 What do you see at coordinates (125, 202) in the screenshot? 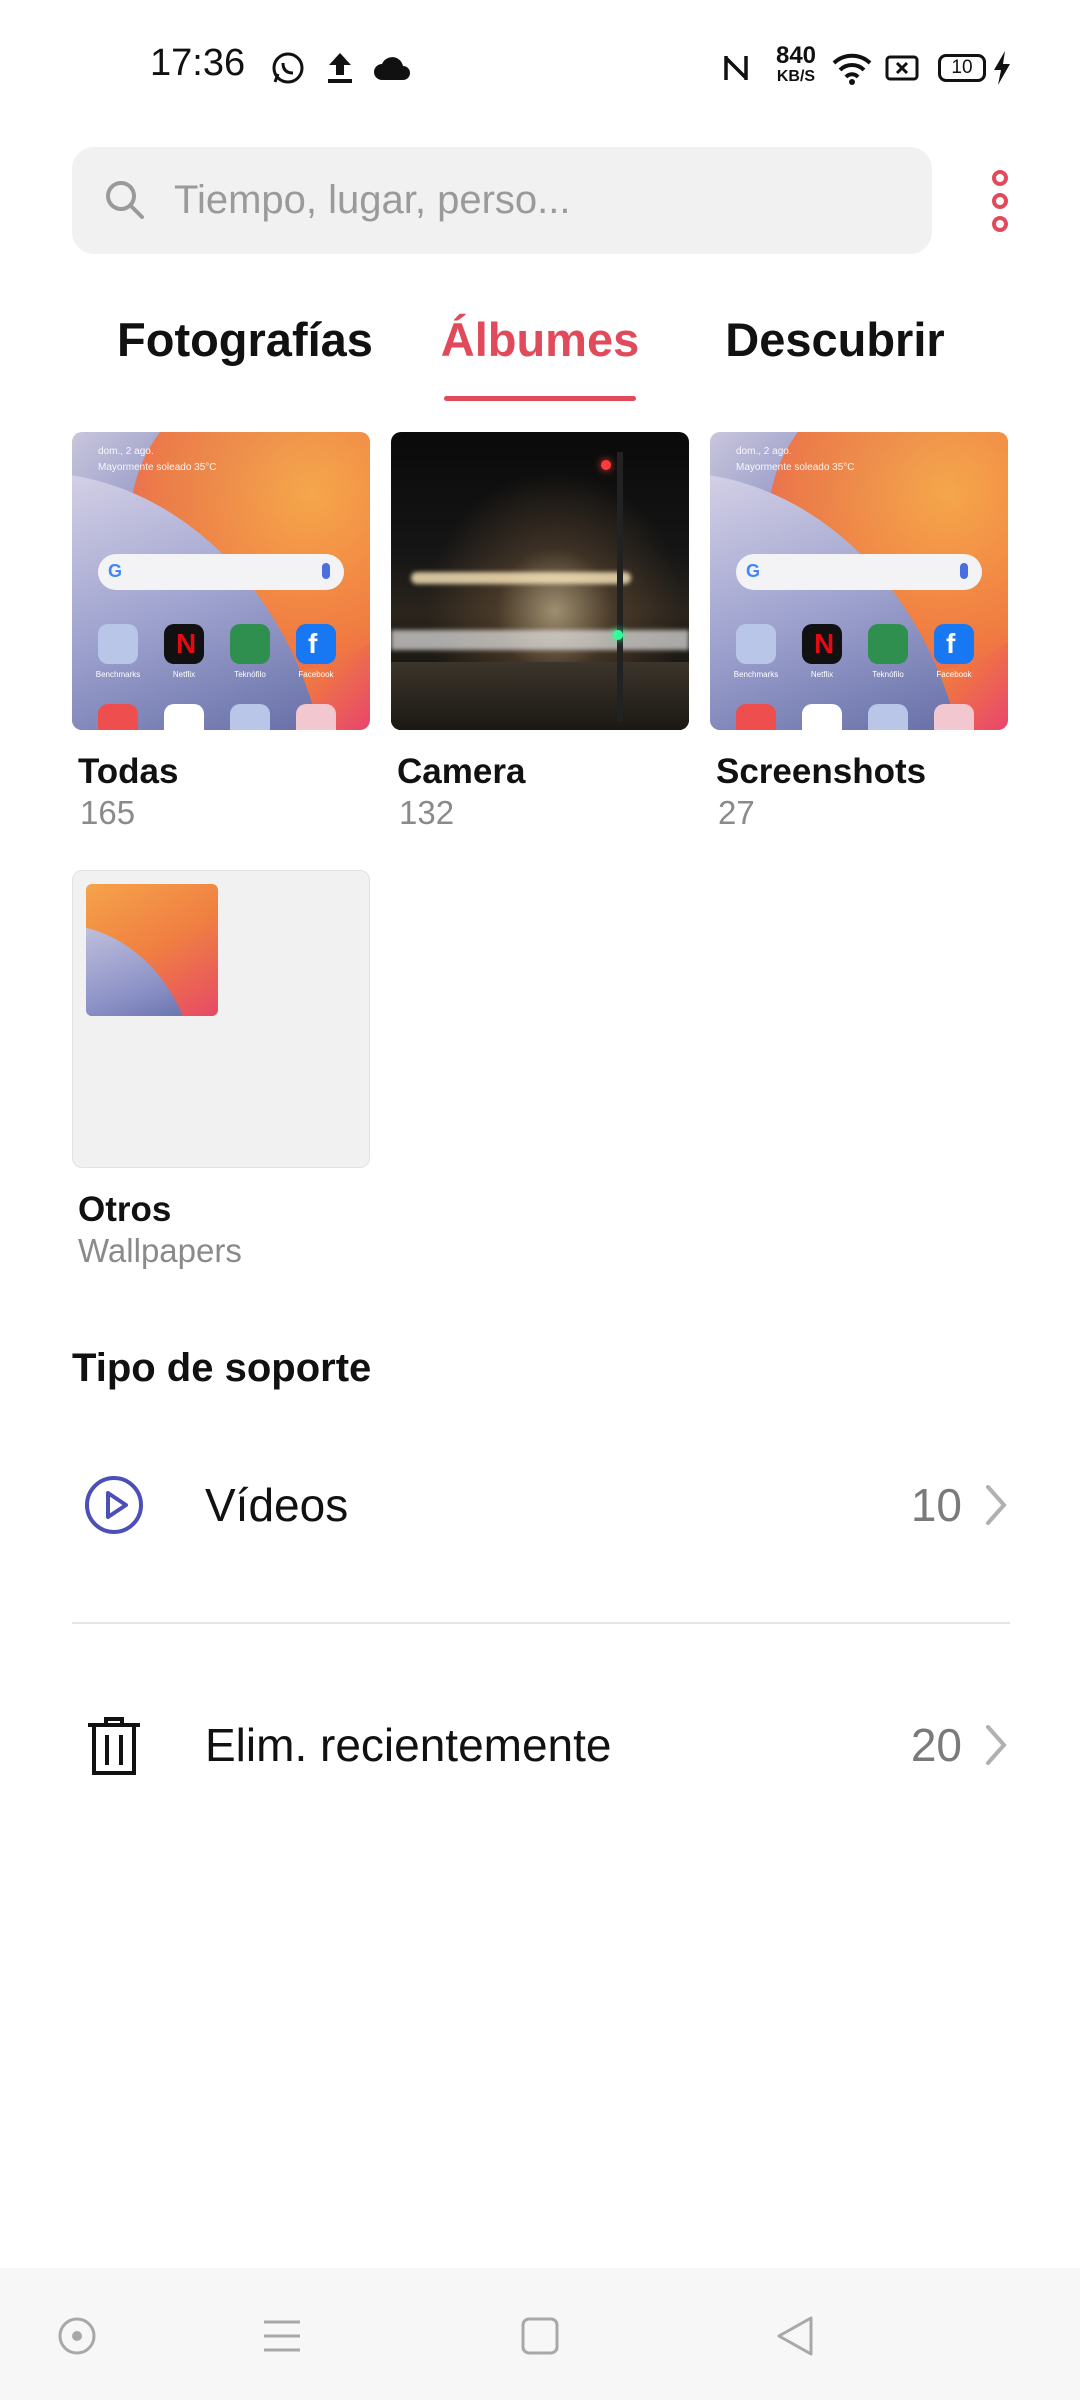
I see `search-icon` at bounding box center [125, 202].